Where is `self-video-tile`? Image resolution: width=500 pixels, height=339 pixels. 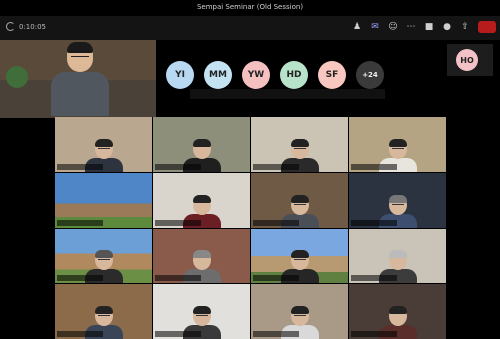 self-video-tile is located at coordinates (78, 79).